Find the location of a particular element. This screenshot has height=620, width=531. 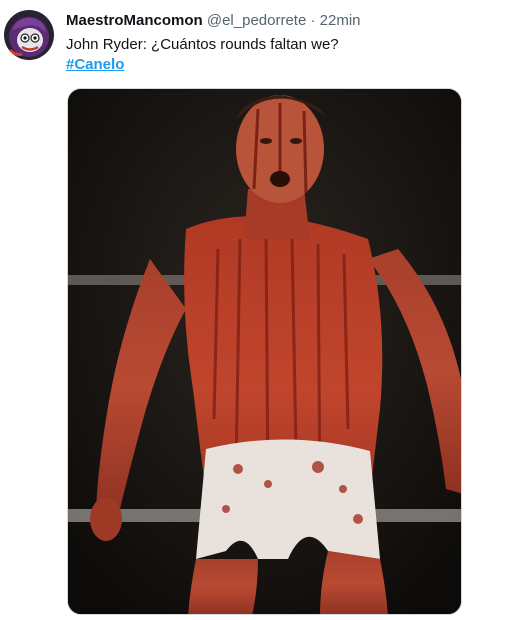

tweet-header: MaestroMancomon @el_pedorrete · 22min is located at coordinates (213, 21).